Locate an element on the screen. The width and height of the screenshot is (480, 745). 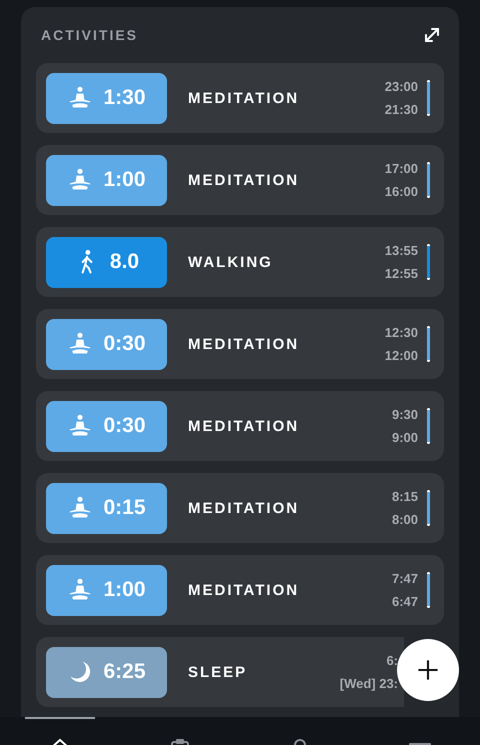
start-time: 12:55 is located at coordinates (401, 273).